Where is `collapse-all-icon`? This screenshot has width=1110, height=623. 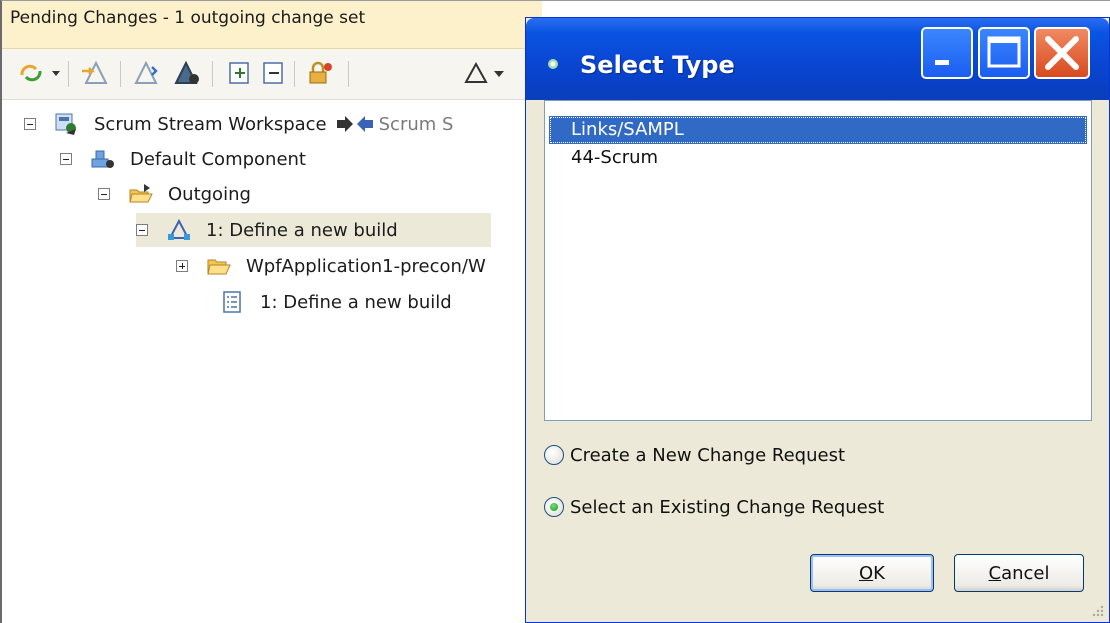 collapse-all-icon is located at coordinates (273, 73).